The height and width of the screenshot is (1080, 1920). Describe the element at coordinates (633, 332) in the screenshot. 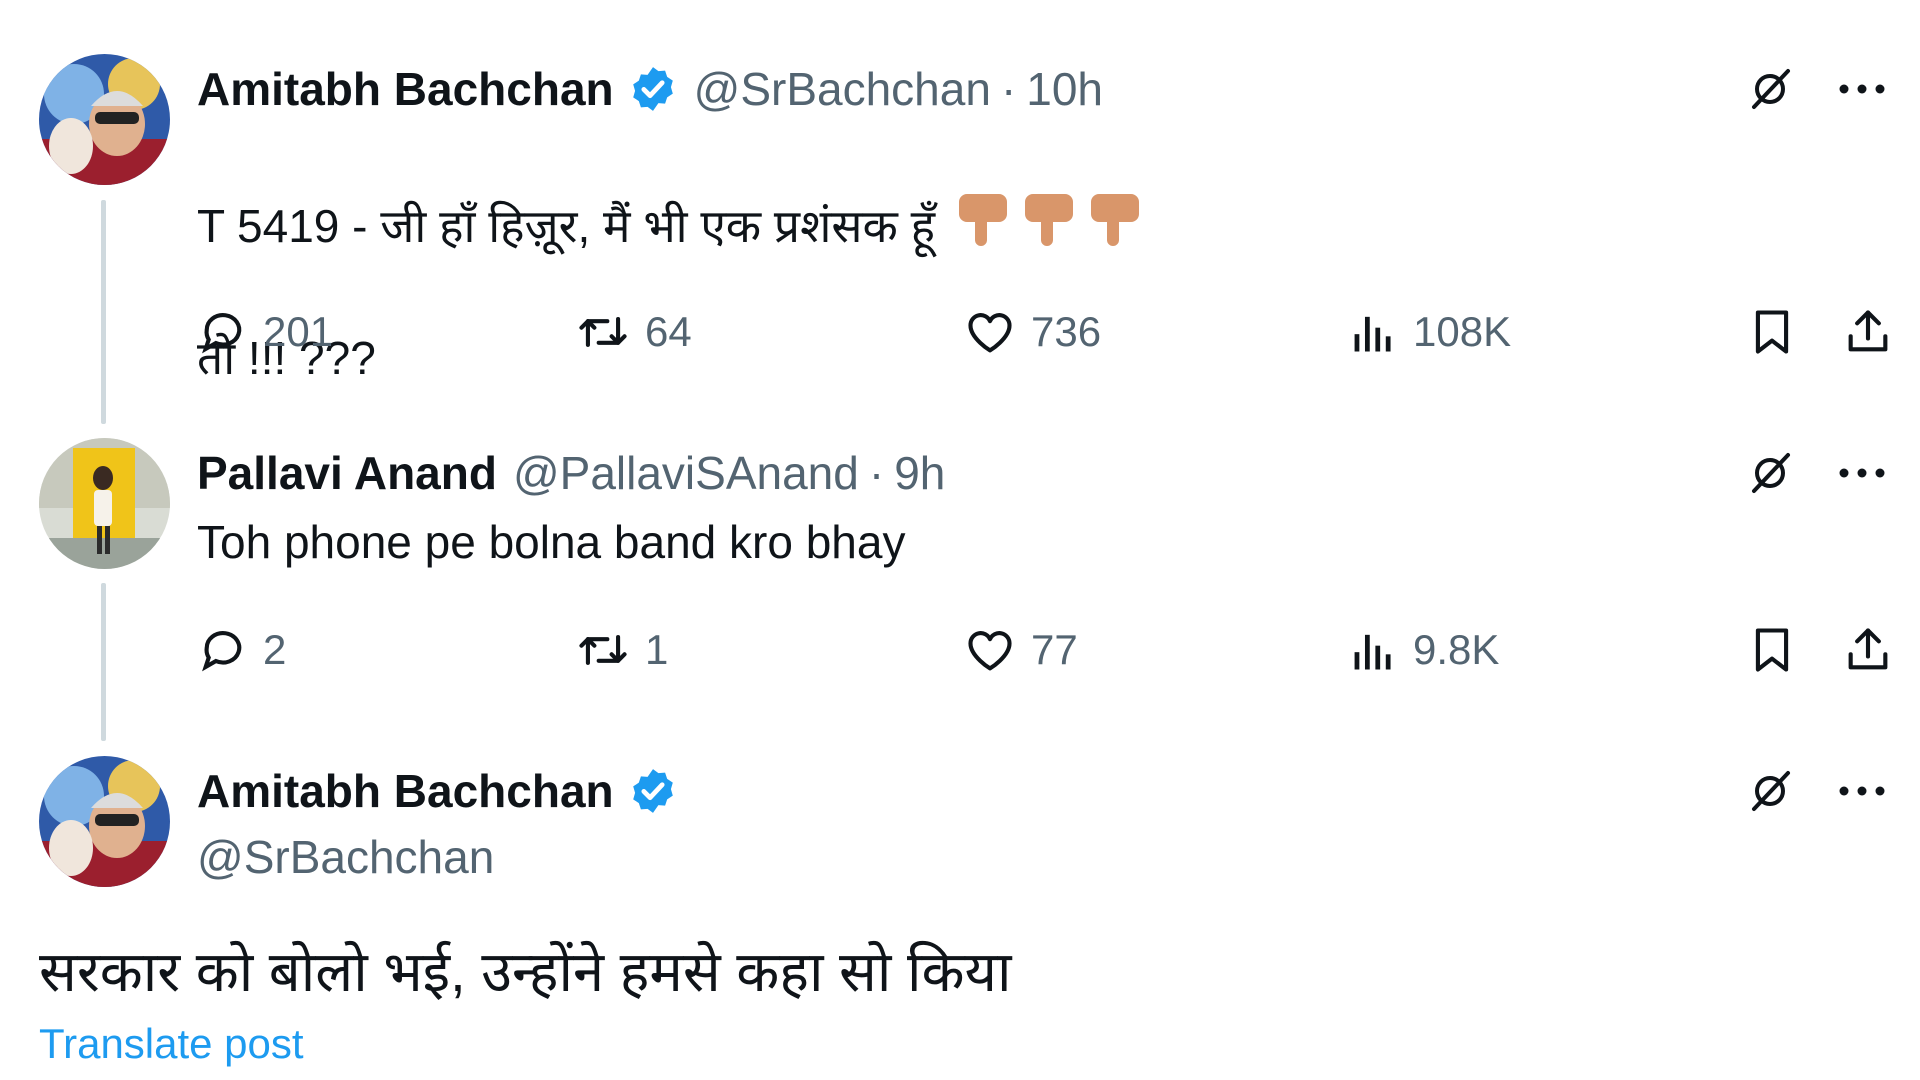

I see `repost-button: 64` at that location.